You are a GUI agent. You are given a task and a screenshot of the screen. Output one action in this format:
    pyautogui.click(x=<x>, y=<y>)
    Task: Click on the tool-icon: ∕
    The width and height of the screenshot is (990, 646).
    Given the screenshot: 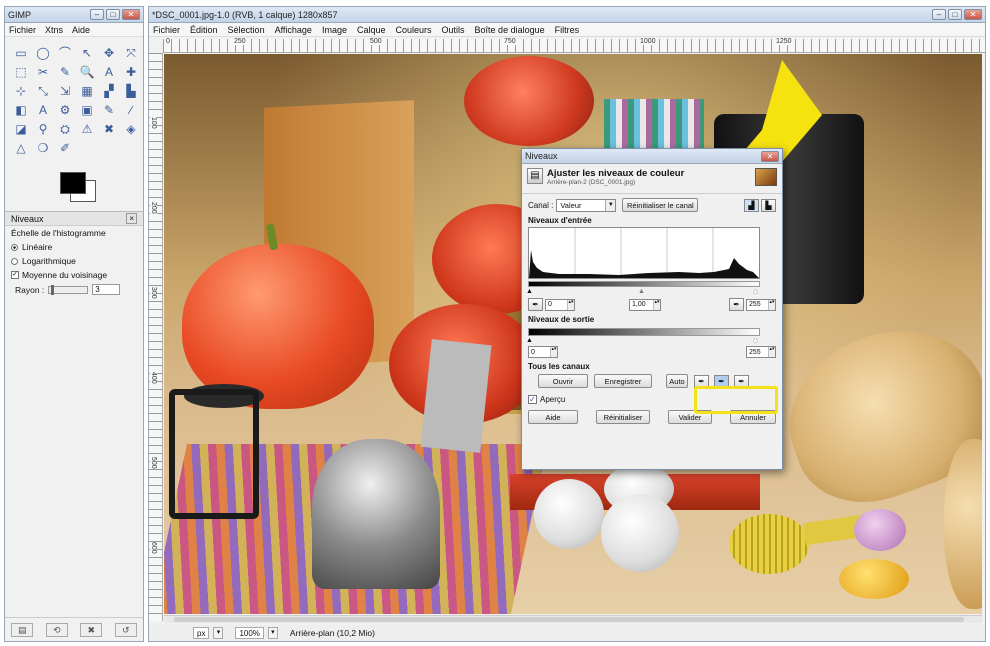 What is the action you would take?
    pyautogui.click(x=131, y=110)
    